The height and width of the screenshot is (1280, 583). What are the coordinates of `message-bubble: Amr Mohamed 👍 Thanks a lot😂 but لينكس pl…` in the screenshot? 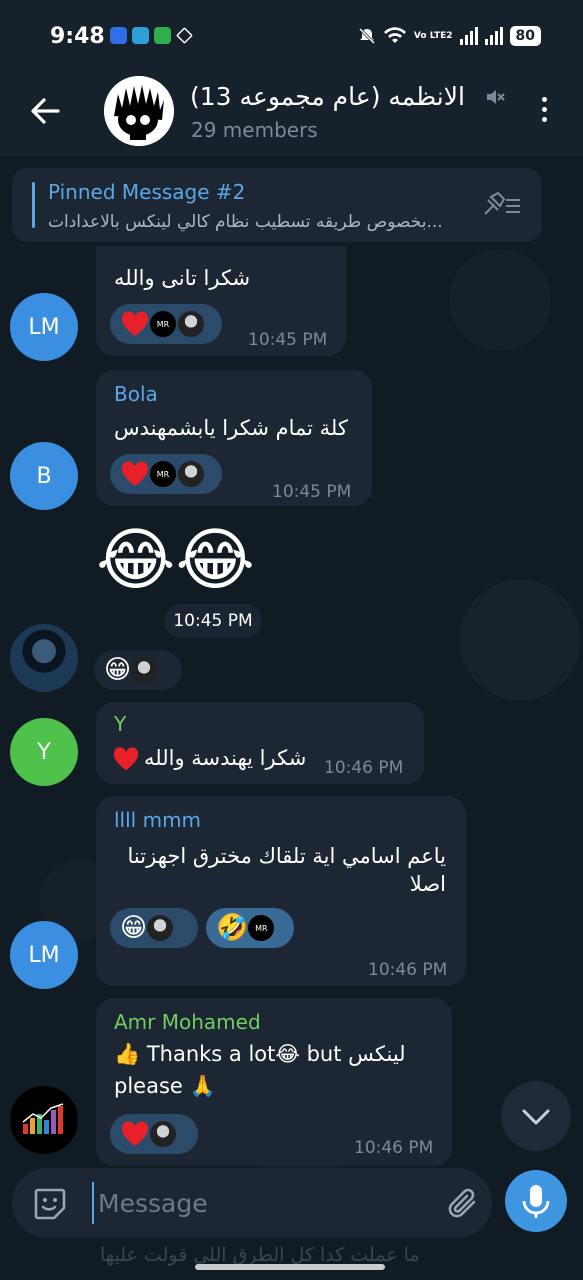 It's located at (274, 1082).